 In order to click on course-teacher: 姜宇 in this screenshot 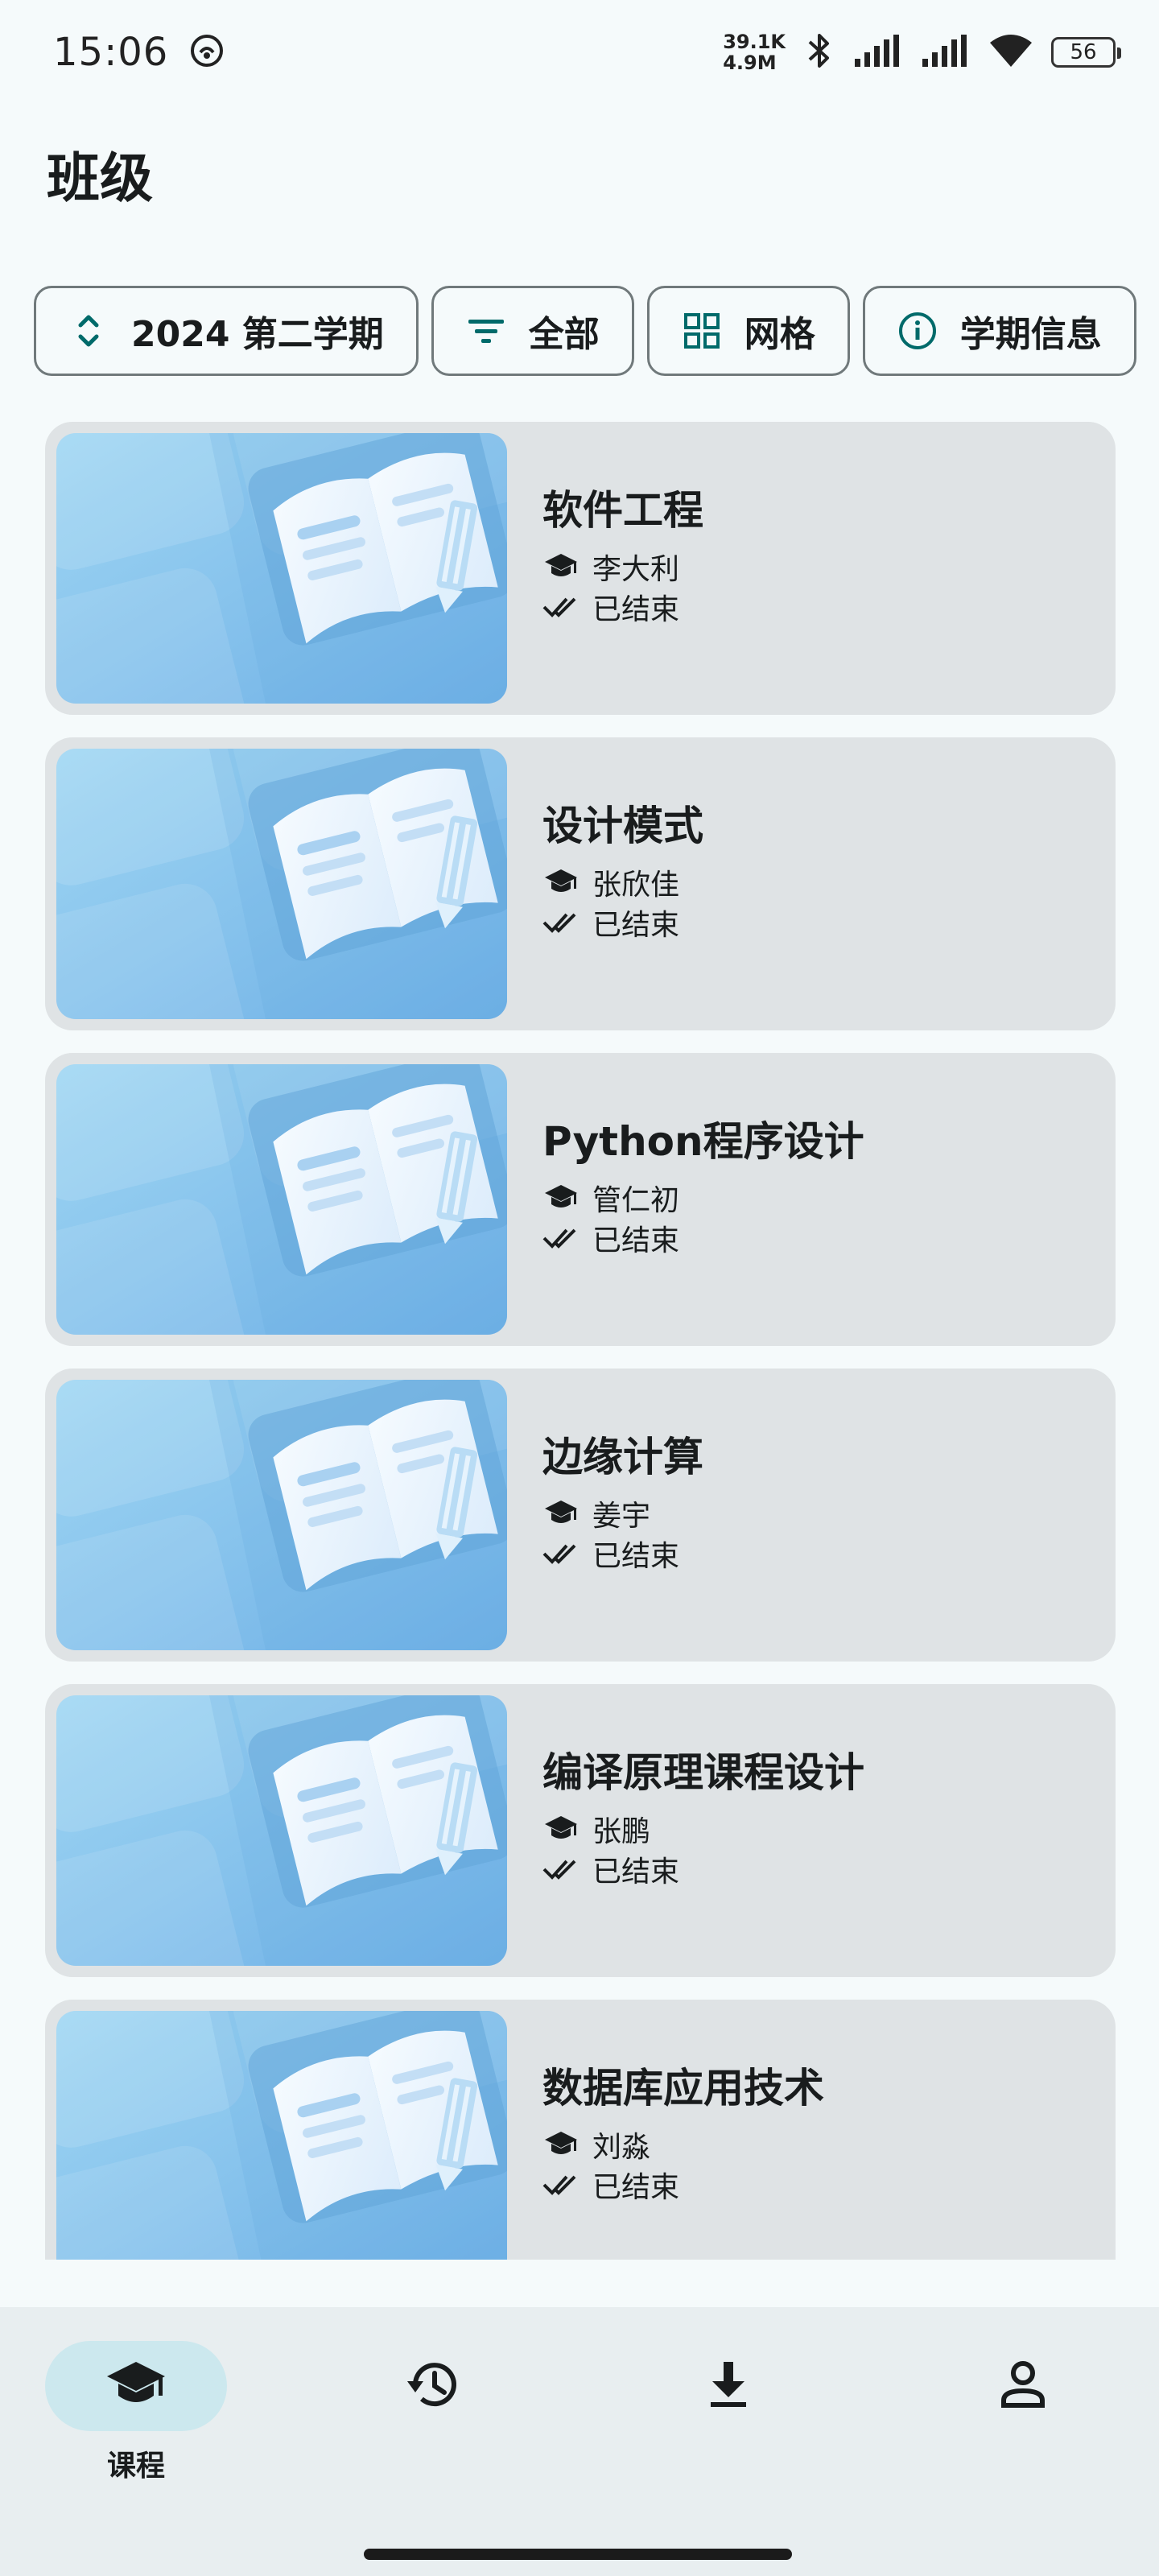, I will do `click(621, 1516)`.